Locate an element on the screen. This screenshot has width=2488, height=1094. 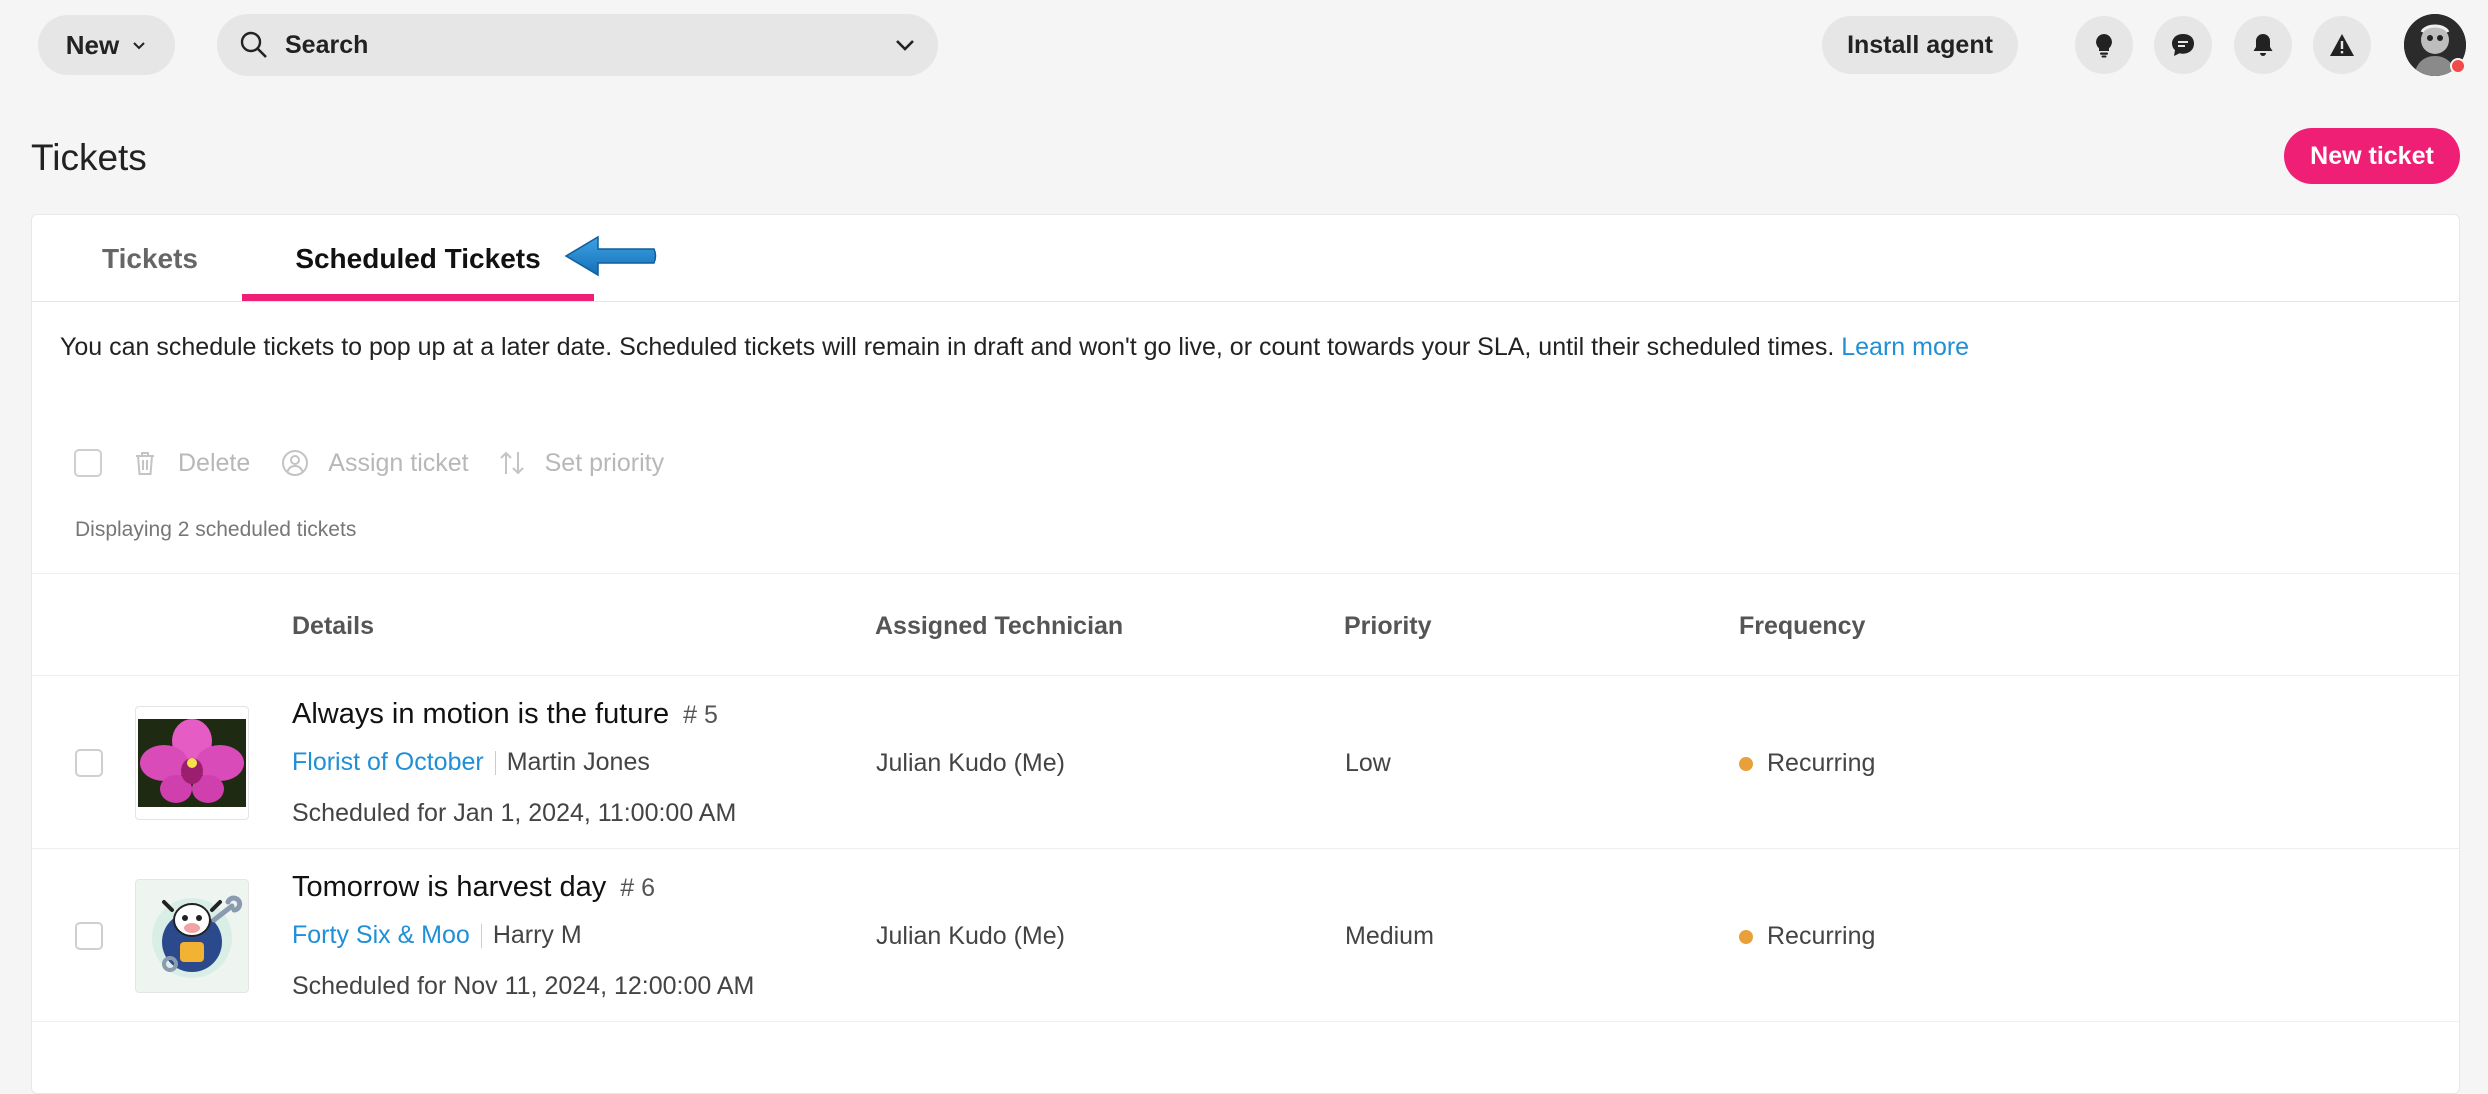
assign-ticket-button: Assign ticket is located at coordinates (374, 463).